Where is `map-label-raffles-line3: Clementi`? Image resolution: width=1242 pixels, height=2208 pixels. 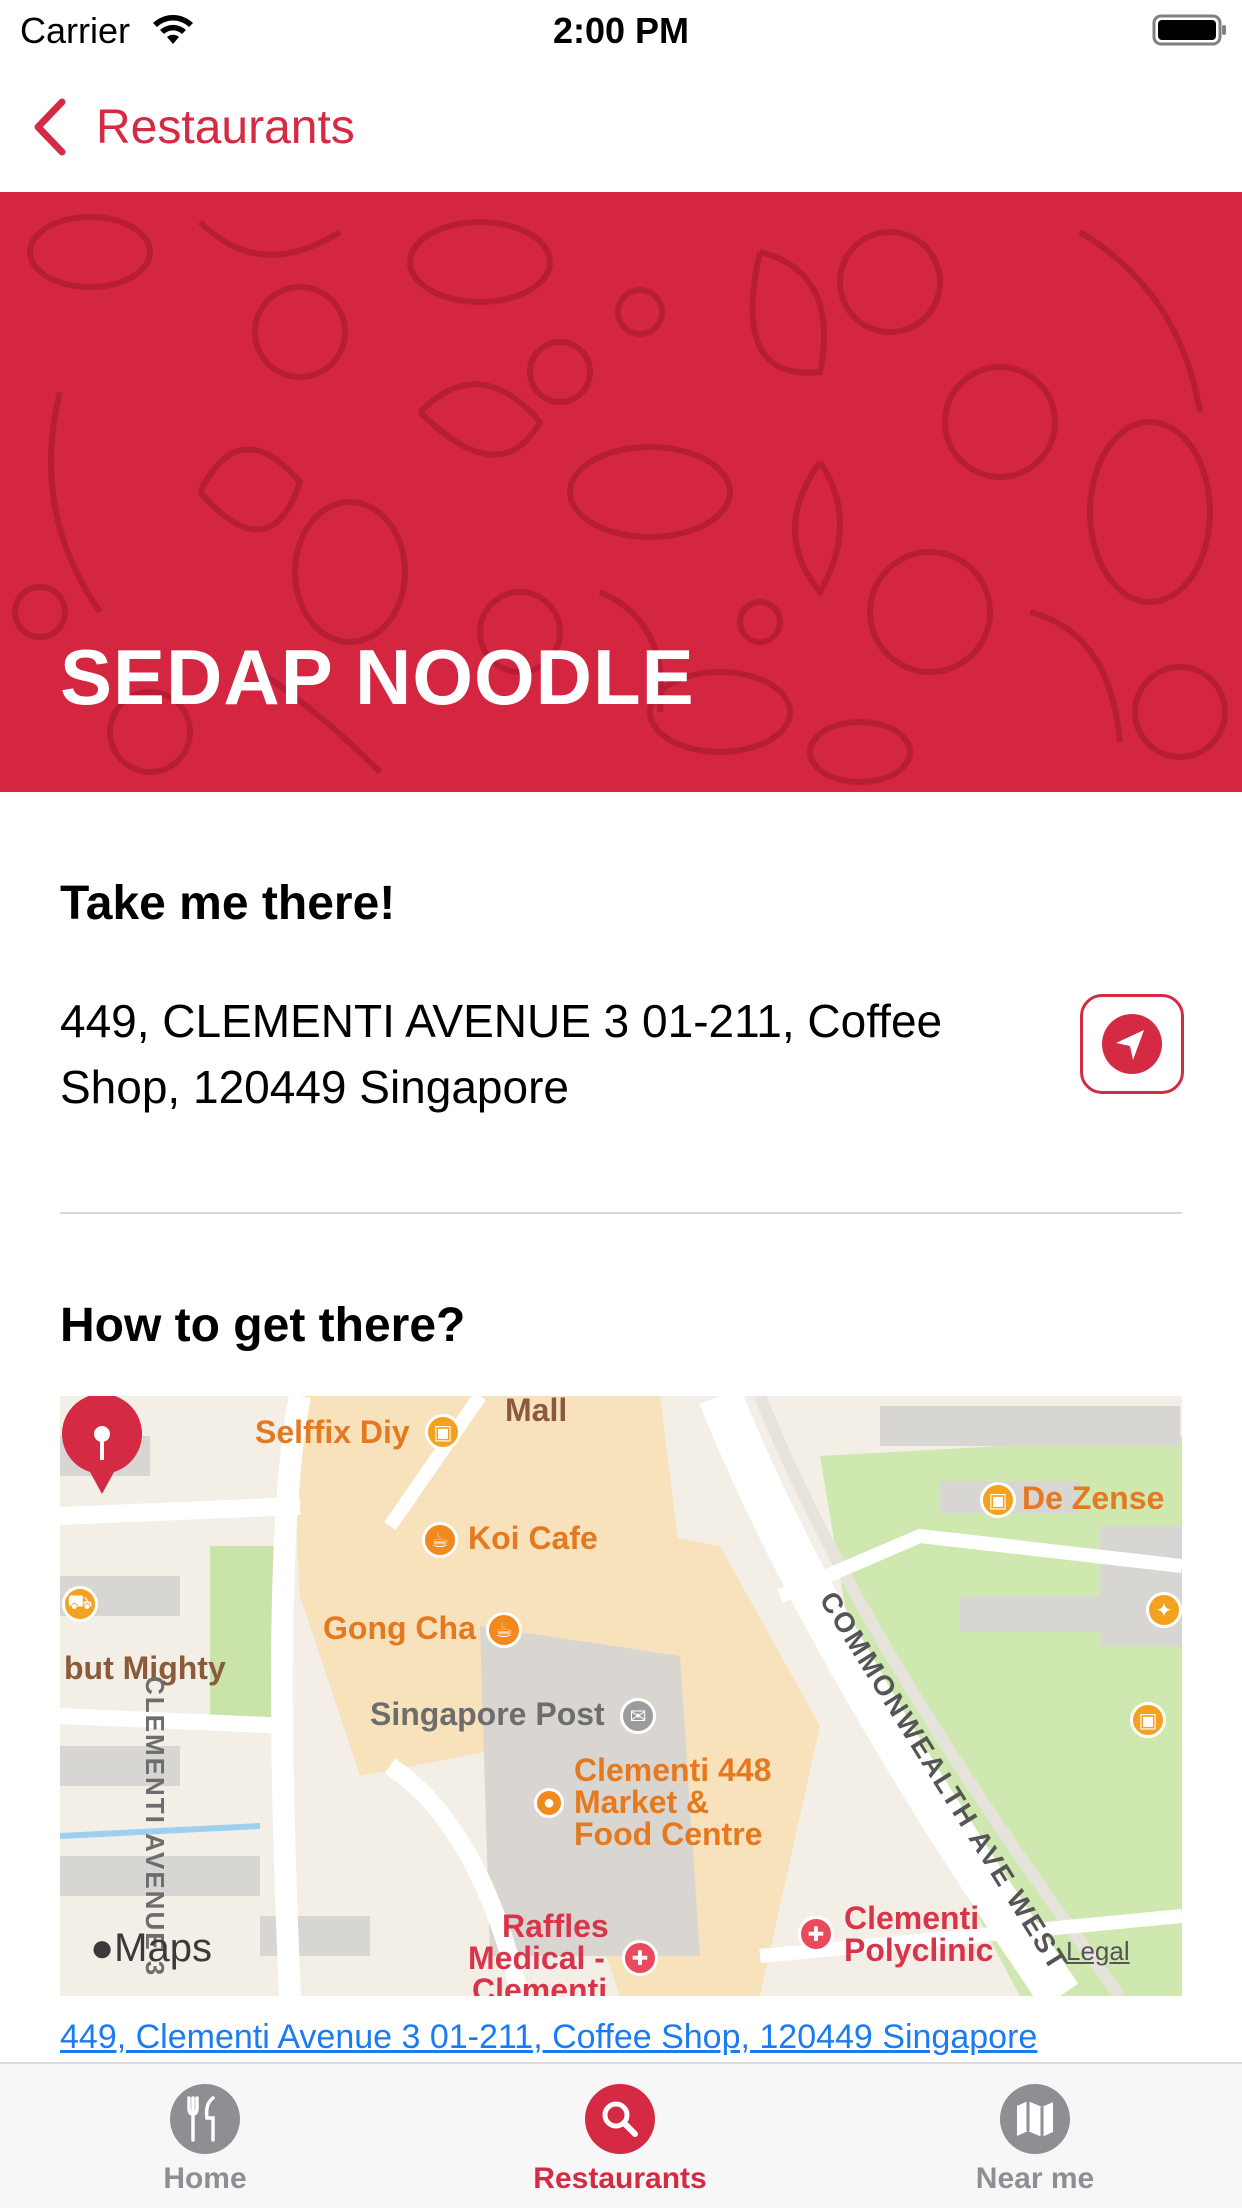 map-label-raffles-line3: Clementi is located at coordinates (540, 1984).